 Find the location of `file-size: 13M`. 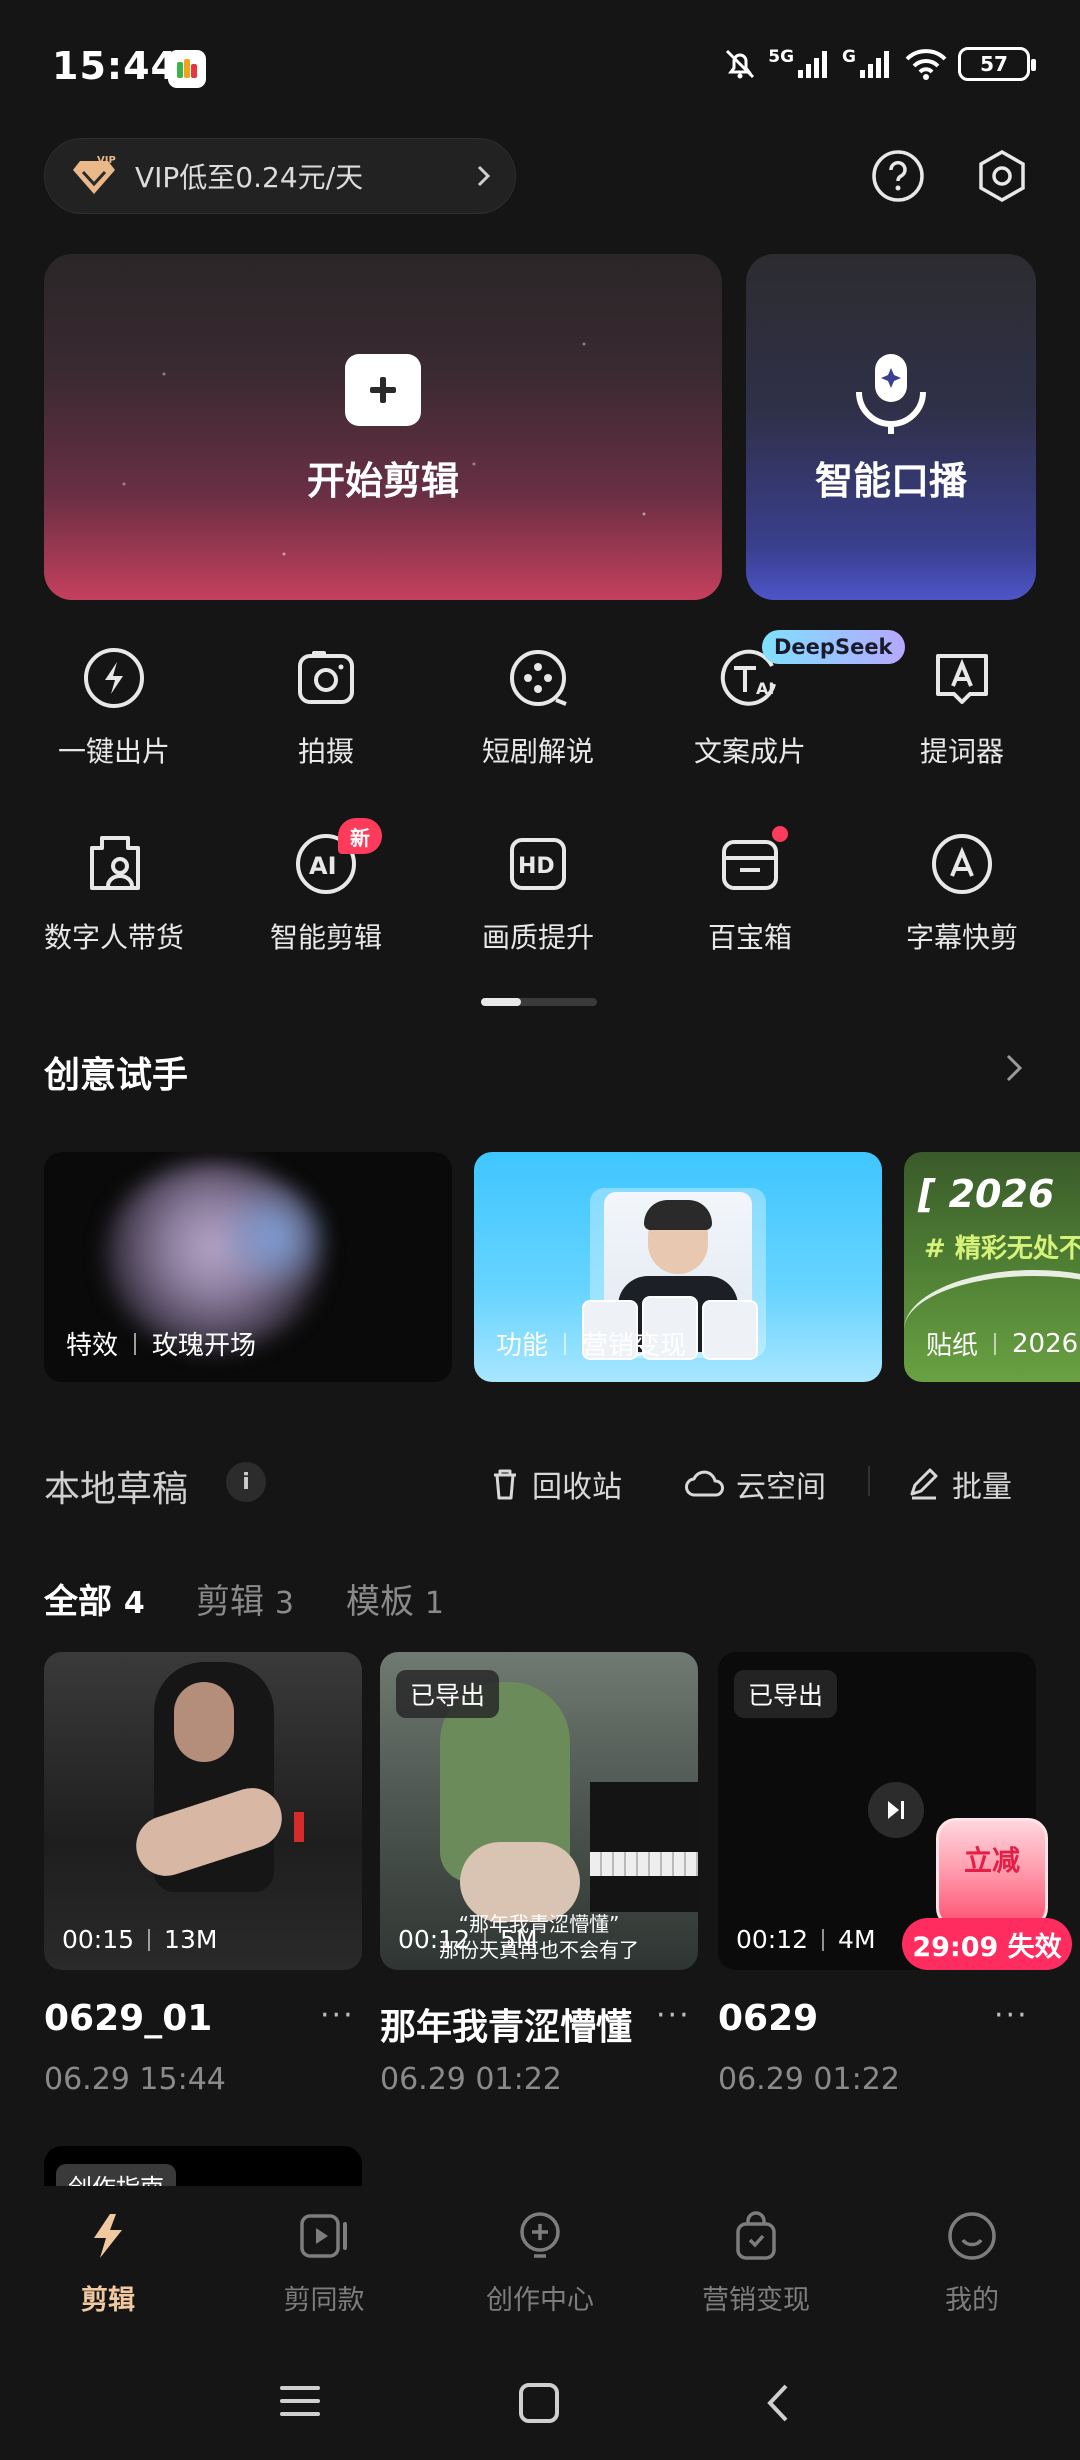

file-size: 13M is located at coordinates (191, 1939).